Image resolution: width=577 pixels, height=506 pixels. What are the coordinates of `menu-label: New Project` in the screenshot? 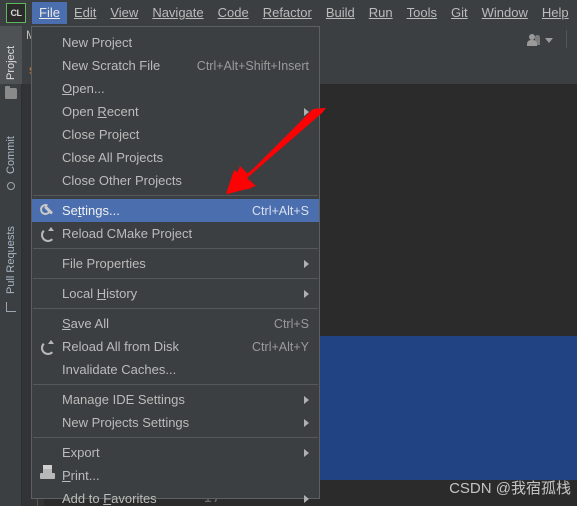 It's located at (97, 42).